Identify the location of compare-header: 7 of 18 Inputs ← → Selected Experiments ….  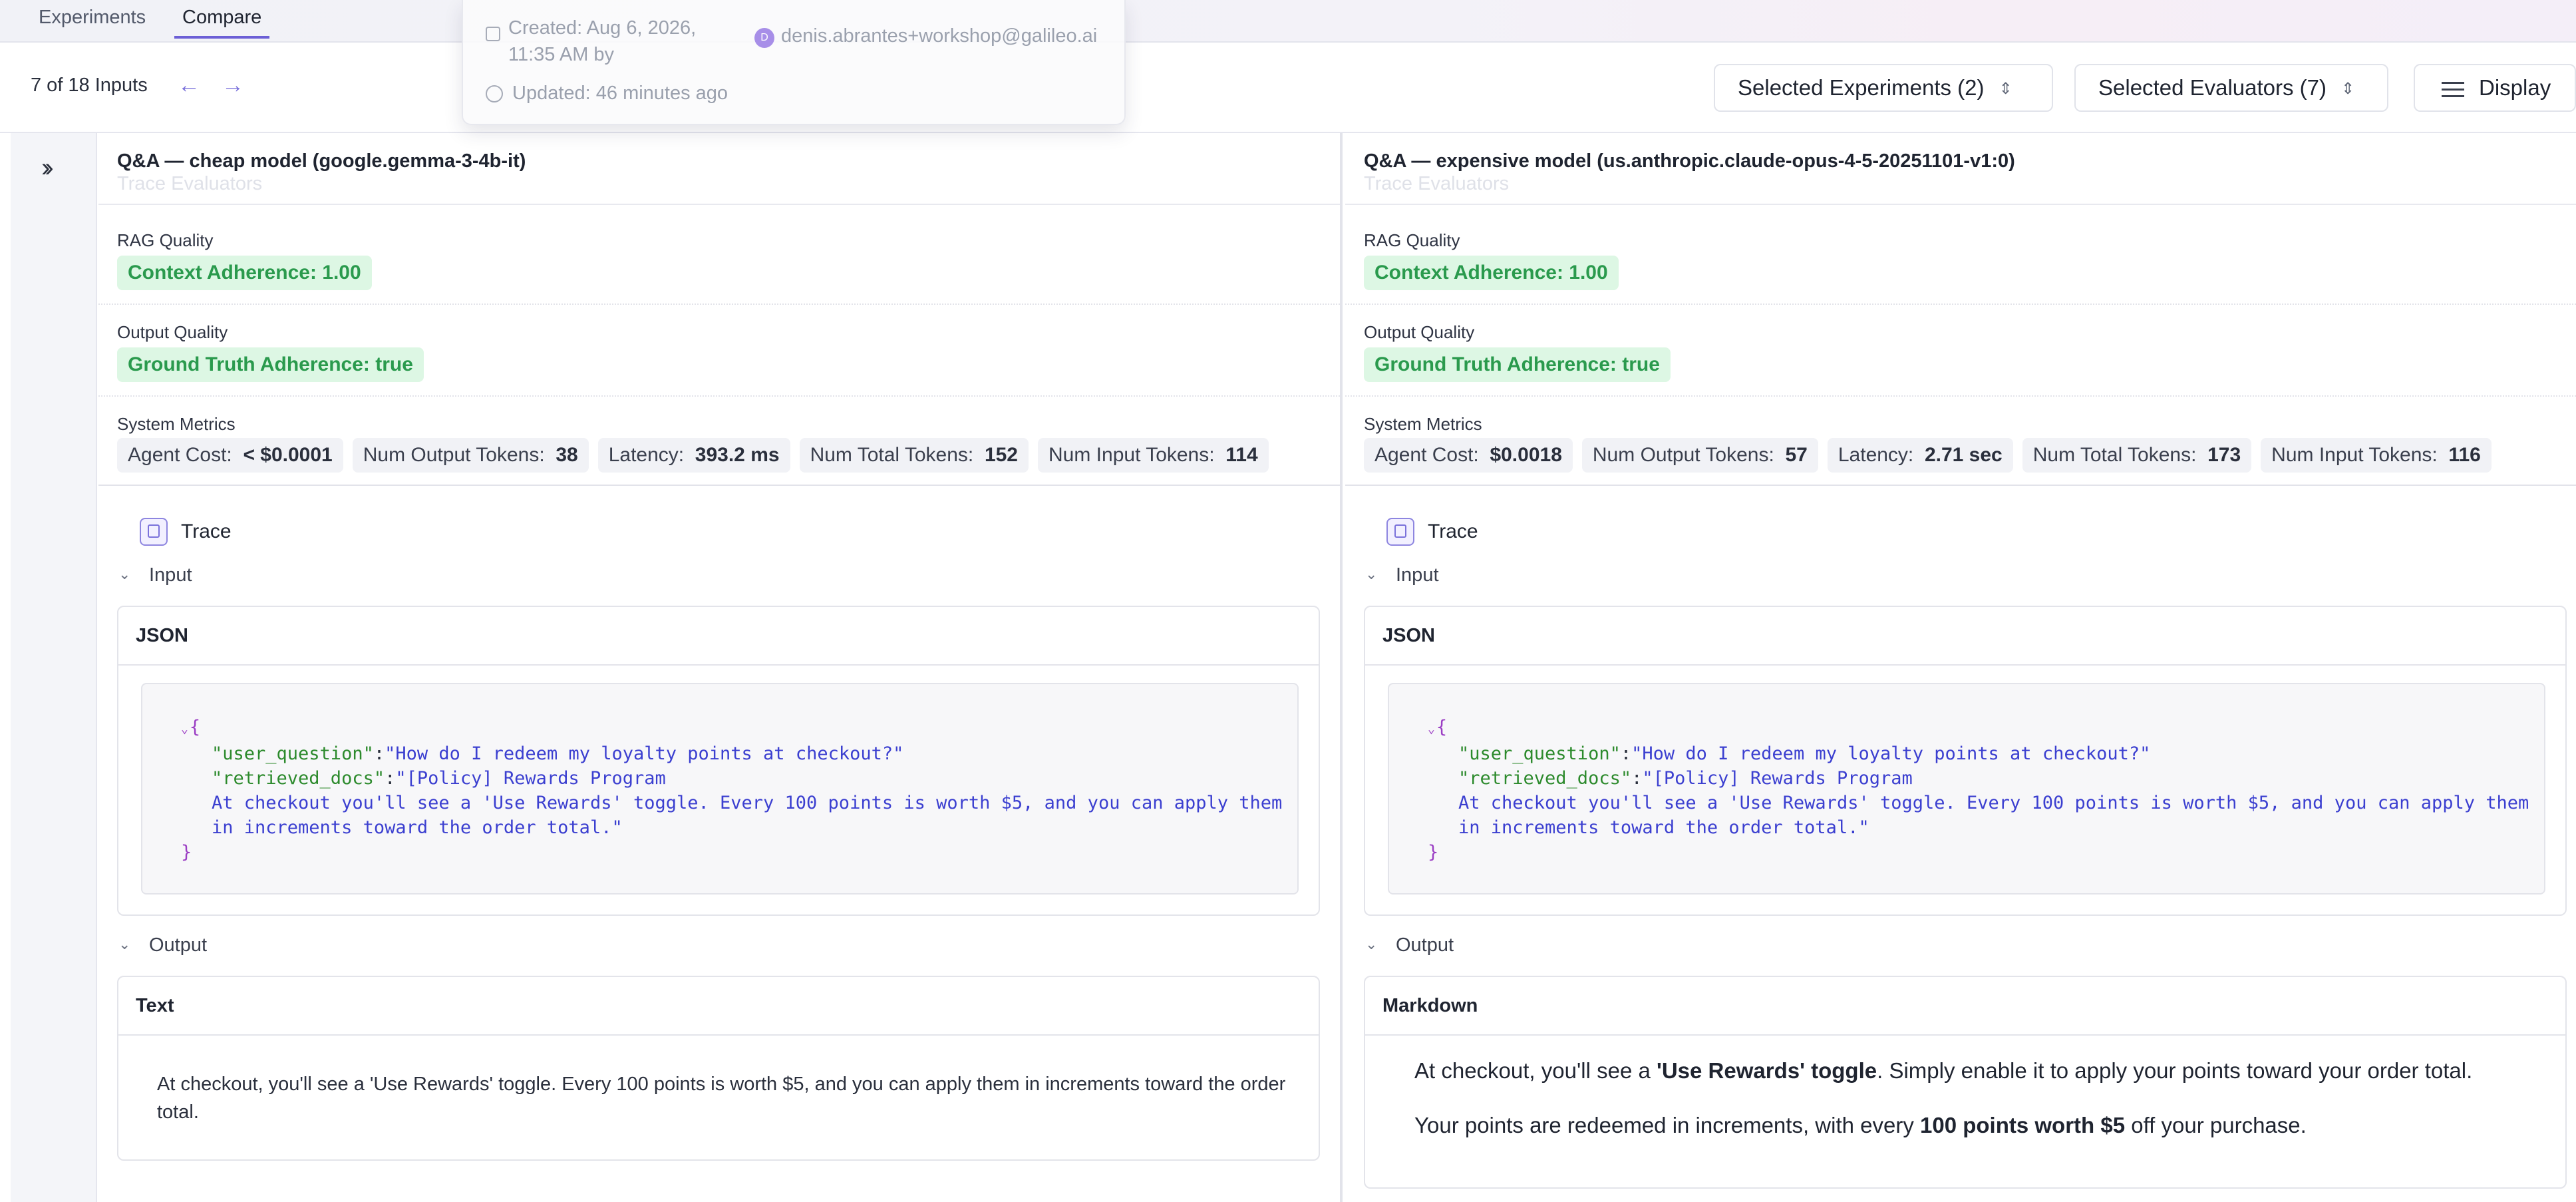
(1288, 88).